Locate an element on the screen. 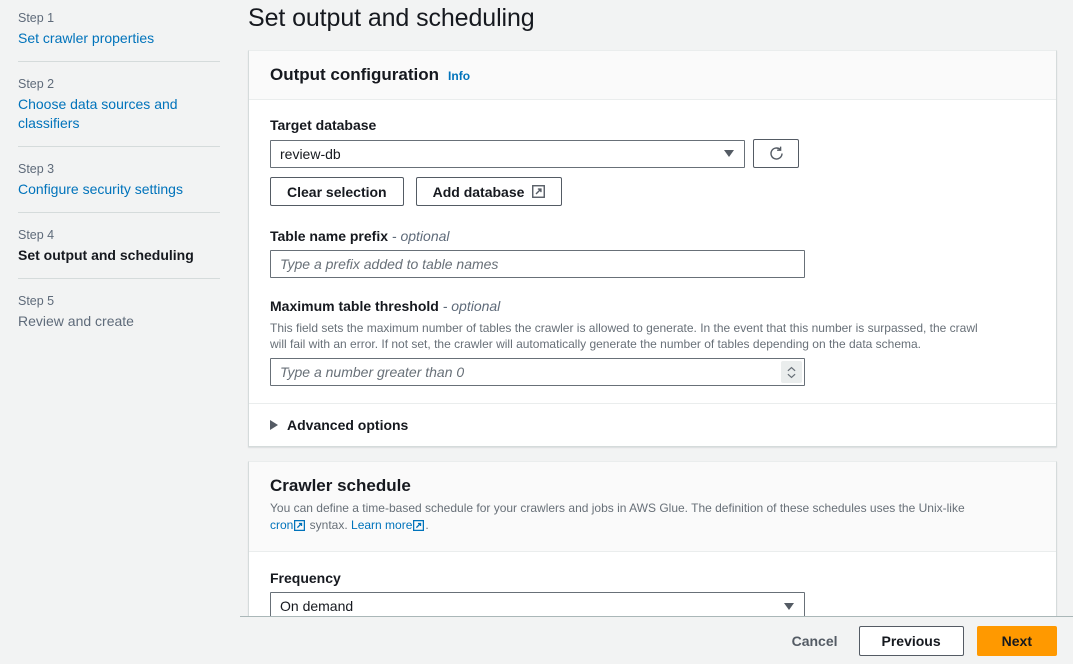 This screenshot has height=664, width=1073. schedule-desc-part2: syntax. is located at coordinates (329, 525).